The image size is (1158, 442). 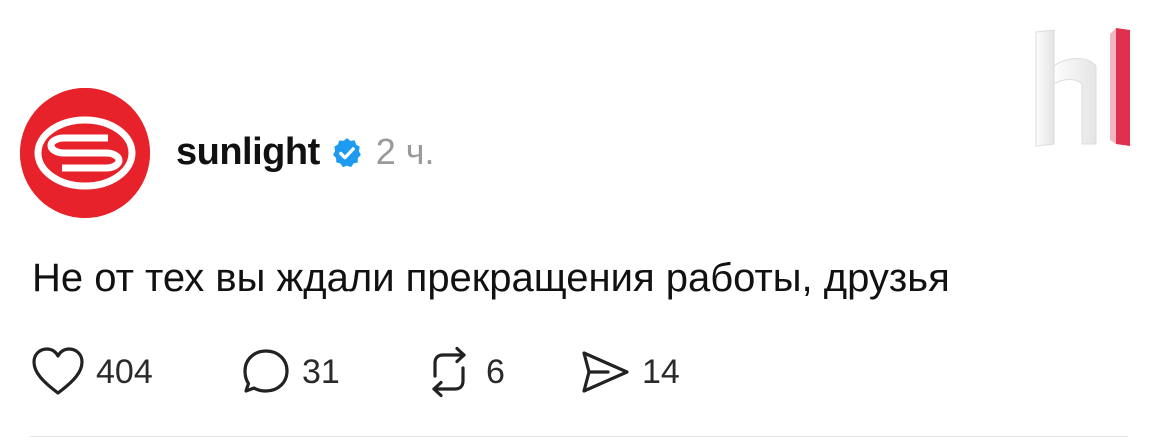 I want to click on post-divider, so click(x=579, y=436).